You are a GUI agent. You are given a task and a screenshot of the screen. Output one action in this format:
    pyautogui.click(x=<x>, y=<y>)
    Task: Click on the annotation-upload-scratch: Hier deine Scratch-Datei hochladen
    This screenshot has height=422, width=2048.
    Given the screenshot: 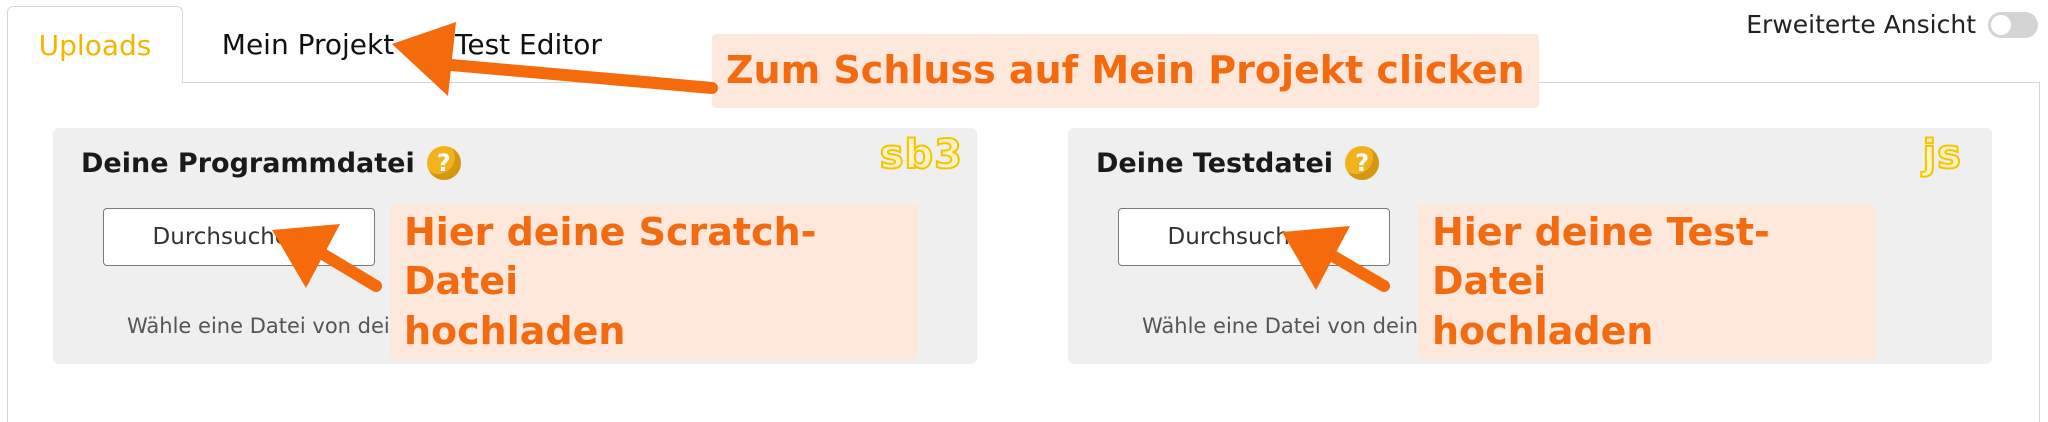 What is the action you would take?
    pyautogui.click(x=654, y=282)
    